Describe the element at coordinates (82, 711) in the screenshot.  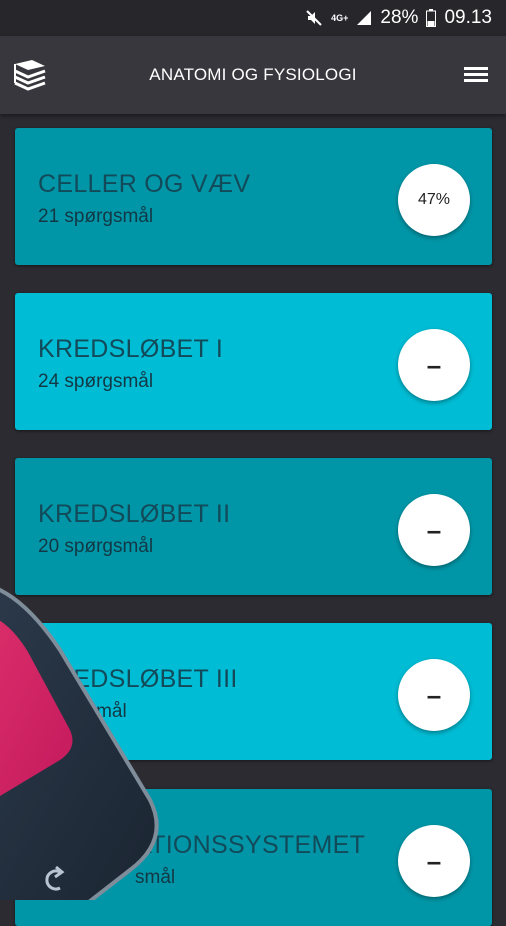
I see `topic-question-count: spørgsmål` at that location.